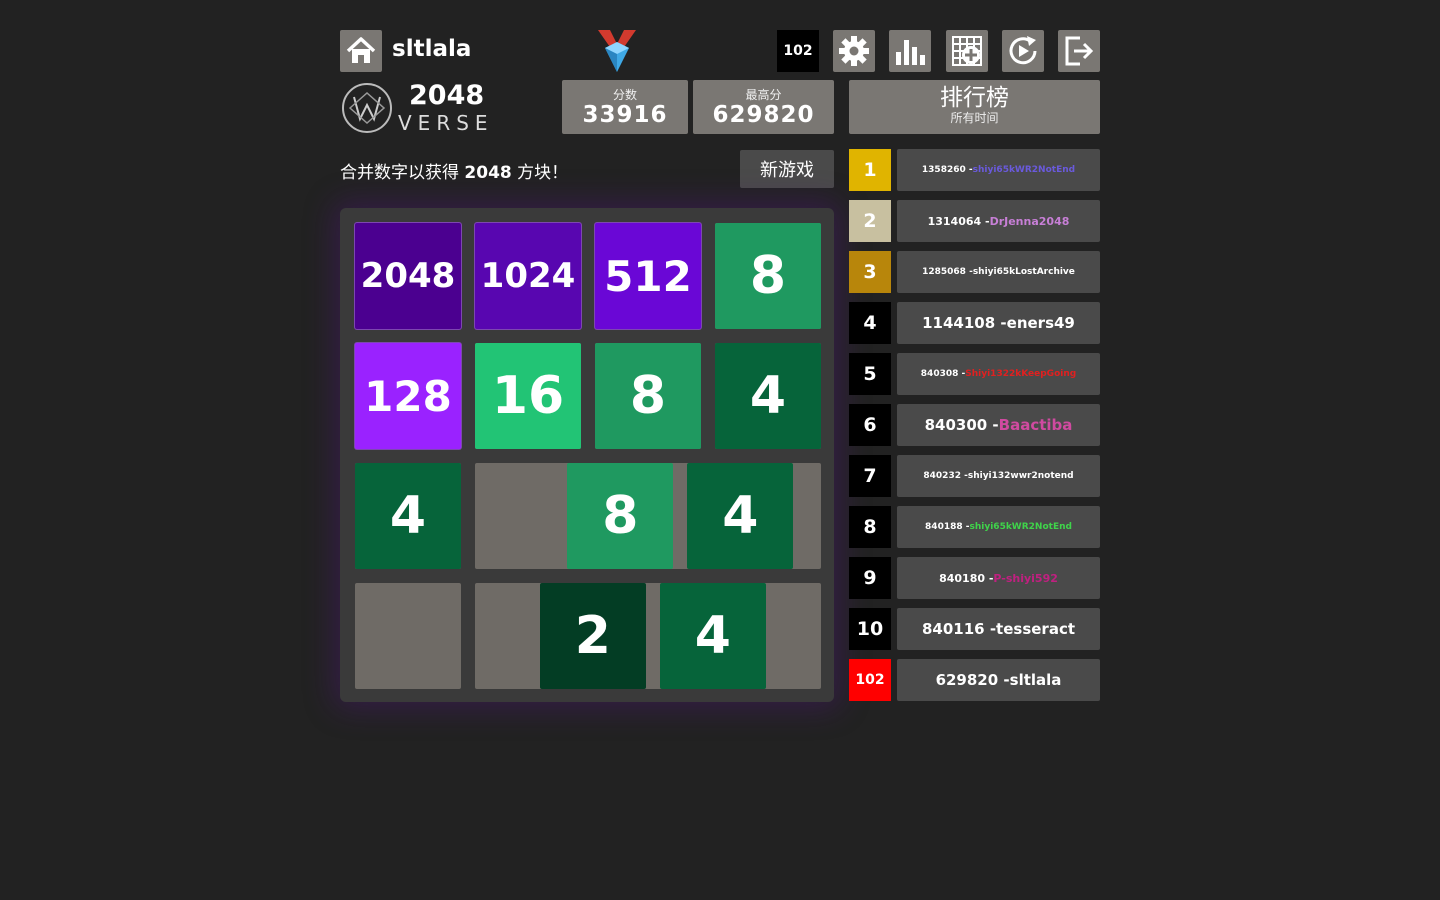 The image size is (1440, 900). Describe the element at coordinates (961, 425) in the screenshot. I see `leaderboard-score: 840300 -` at that location.